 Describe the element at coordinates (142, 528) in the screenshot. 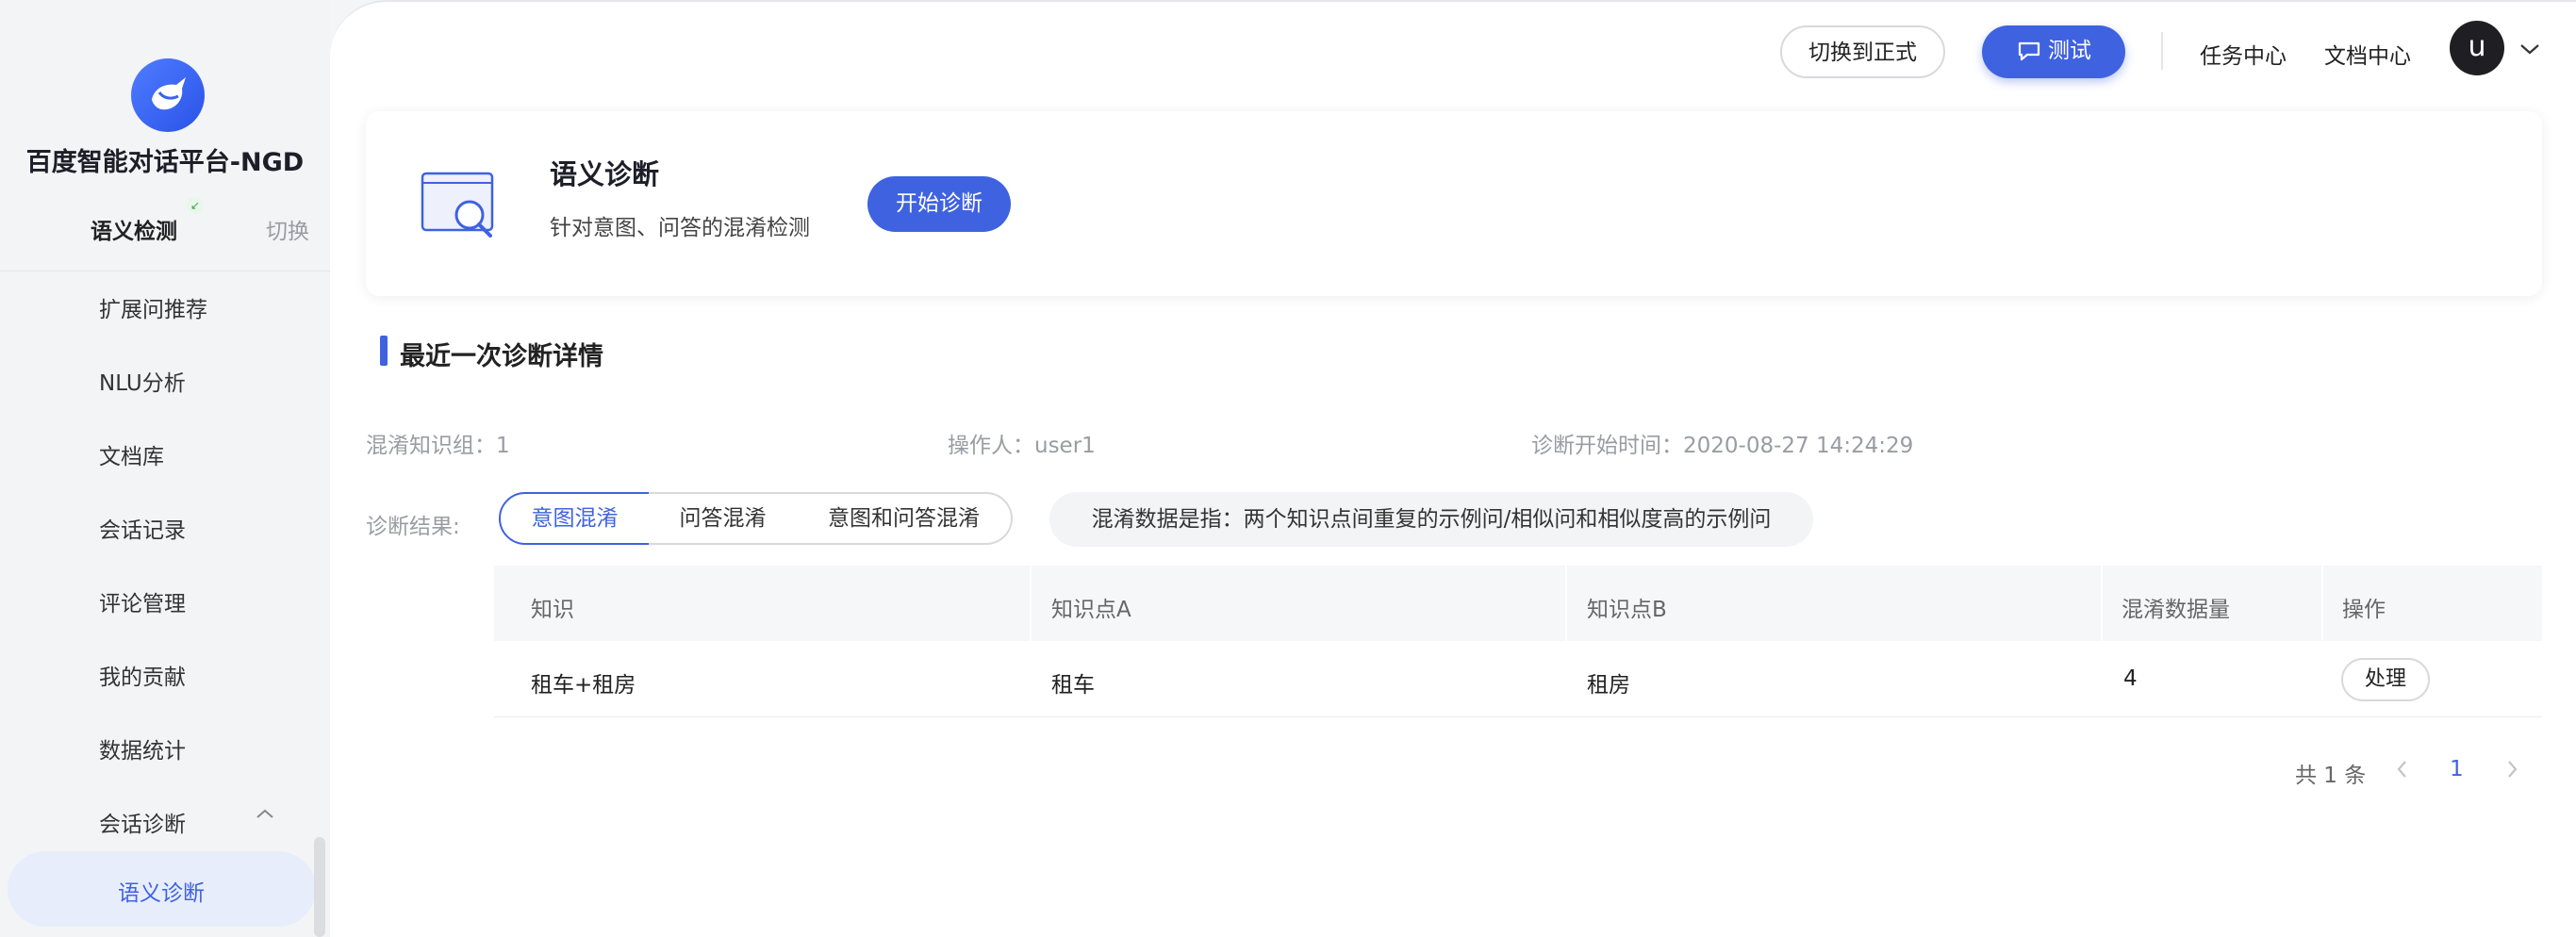

I see `sidebar-item-session-records: 会话记录` at that location.